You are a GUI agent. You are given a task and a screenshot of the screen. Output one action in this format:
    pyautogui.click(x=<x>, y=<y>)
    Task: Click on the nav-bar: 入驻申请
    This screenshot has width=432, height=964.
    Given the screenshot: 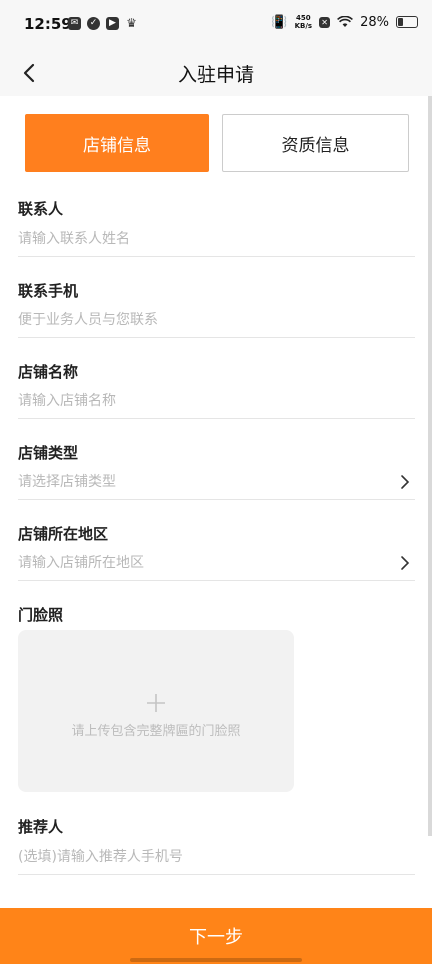 What is the action you would take?
    pyautogui.click(x=216, y=73)
    